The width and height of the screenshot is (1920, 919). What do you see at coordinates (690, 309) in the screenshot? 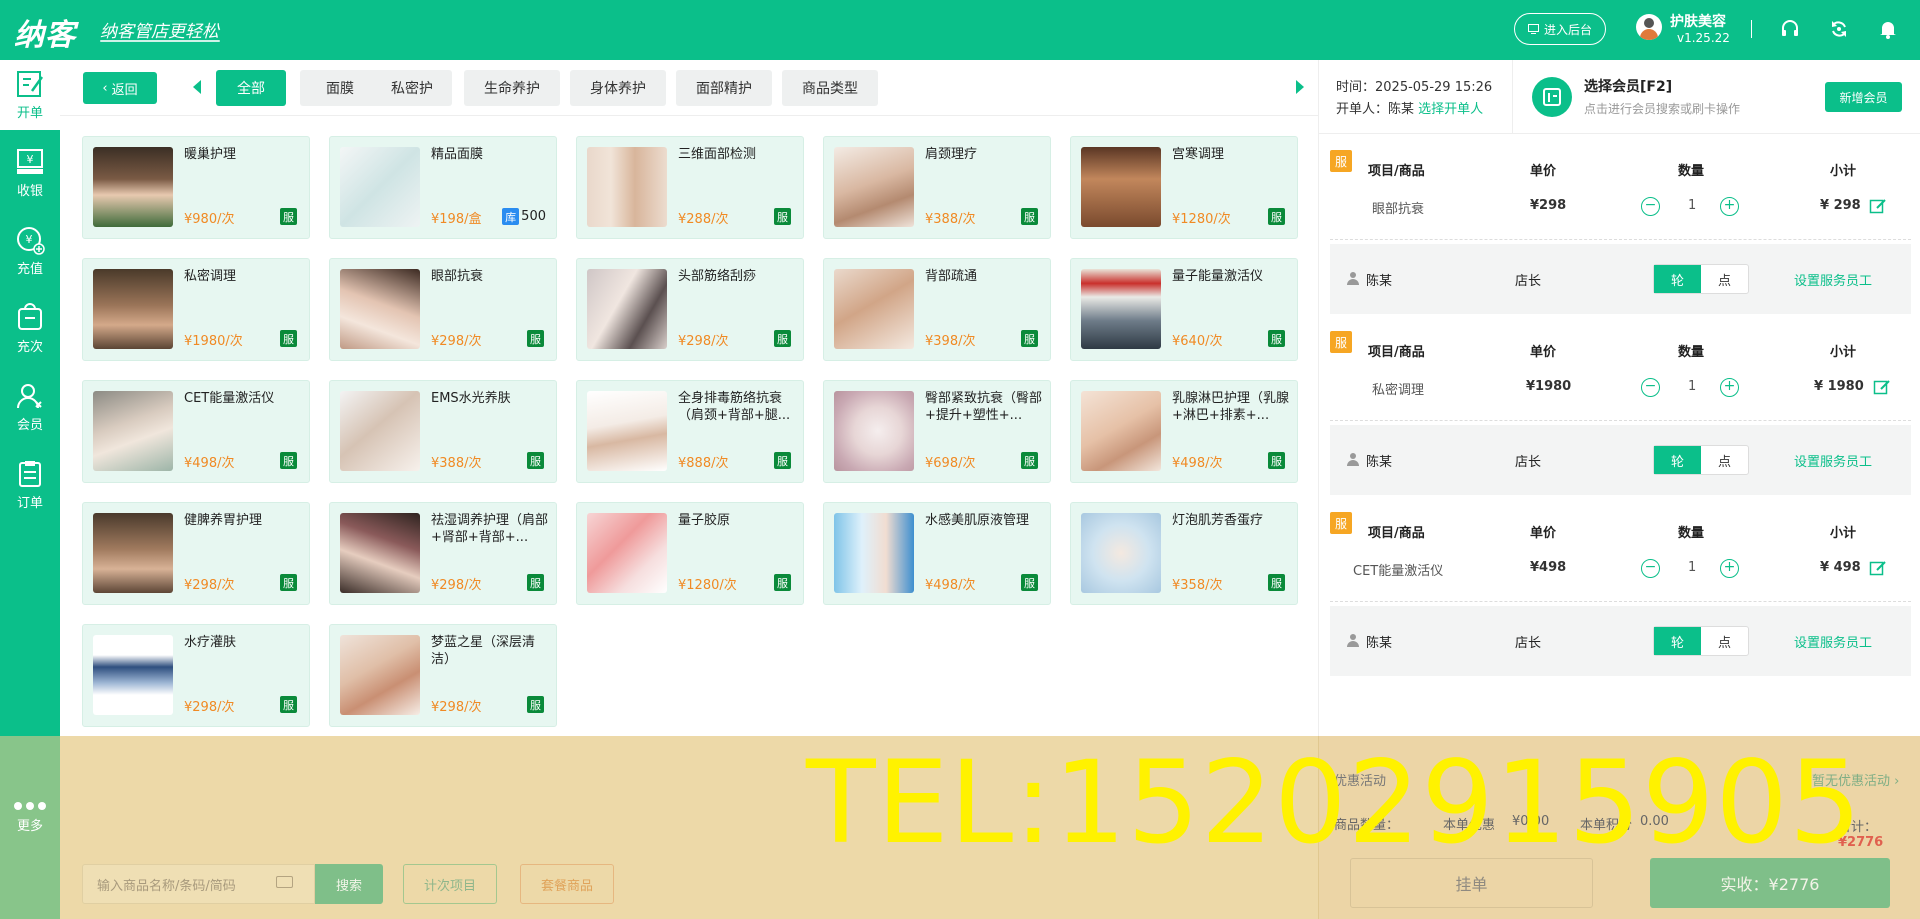
I see `product-card: 头部筋络刮痧 ¥298/次 服` at bounding box center [690, 309].